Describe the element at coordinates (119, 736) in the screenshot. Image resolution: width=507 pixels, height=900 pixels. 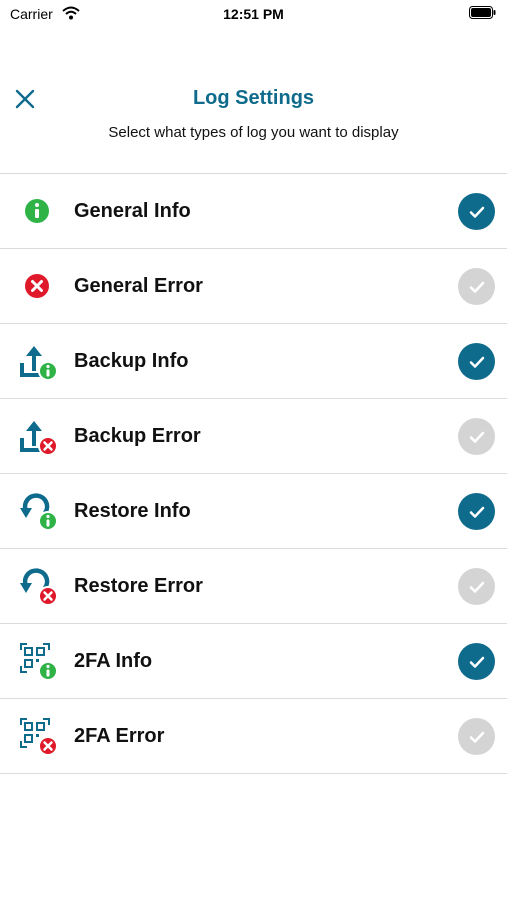
I see `log-row-label: 2FA Error` at that location.